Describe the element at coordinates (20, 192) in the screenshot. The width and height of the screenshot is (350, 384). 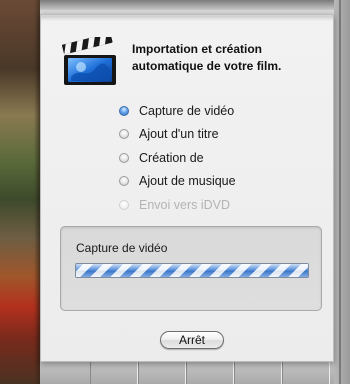
I see `background-video-preview` at that location.